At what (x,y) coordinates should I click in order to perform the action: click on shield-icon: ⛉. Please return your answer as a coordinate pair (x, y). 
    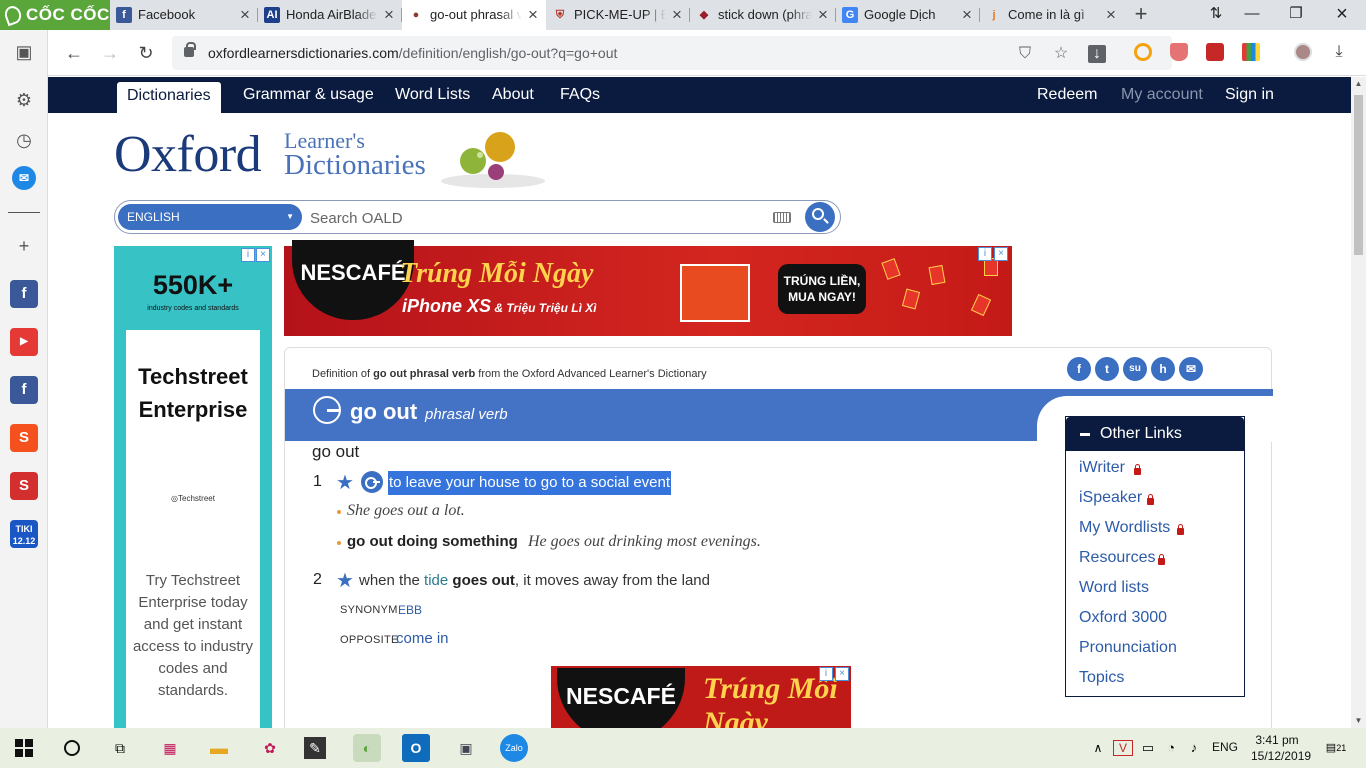
    Looking at the image, I should click on (1025, 54).